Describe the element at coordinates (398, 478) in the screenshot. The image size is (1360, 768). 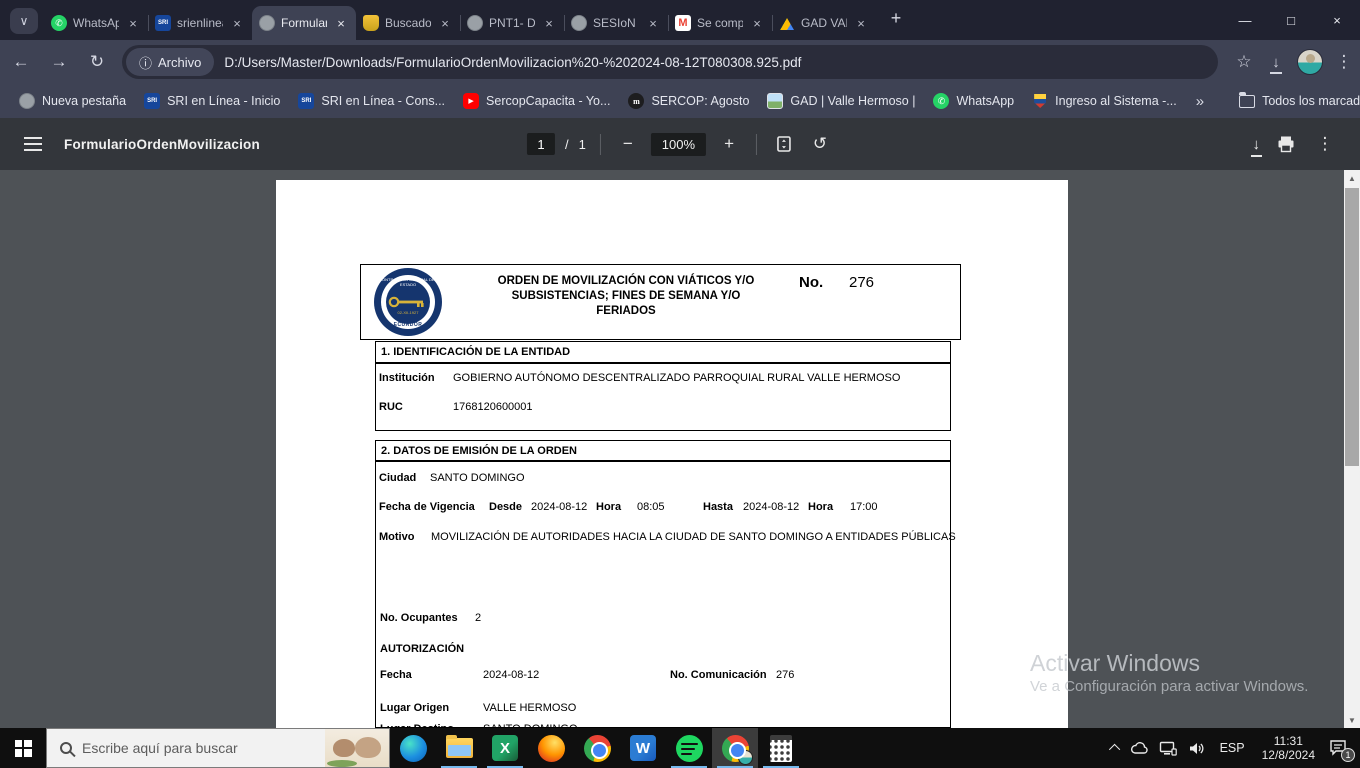
I see `ciudad-label: Ciudad` at that location.